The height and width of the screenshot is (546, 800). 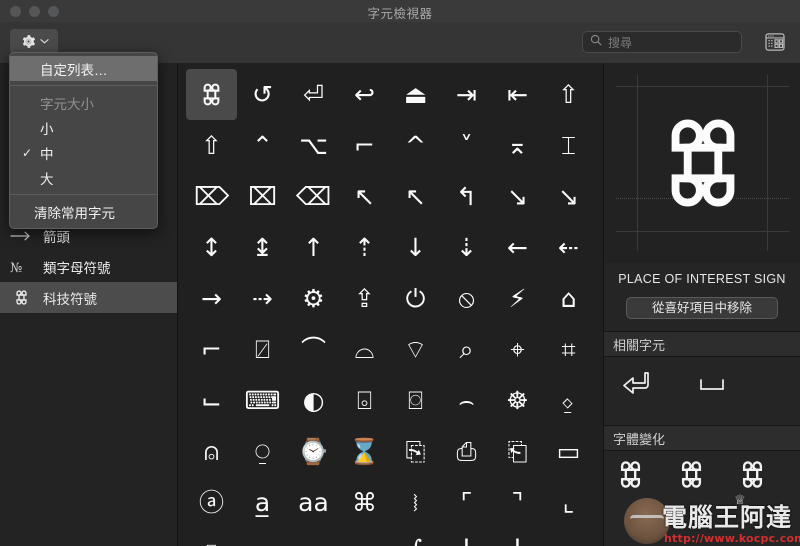 What do you see at coordinates (466, 196) in the screenshot?
I see `character-cell: ↰` at bounding box center [466, 196].